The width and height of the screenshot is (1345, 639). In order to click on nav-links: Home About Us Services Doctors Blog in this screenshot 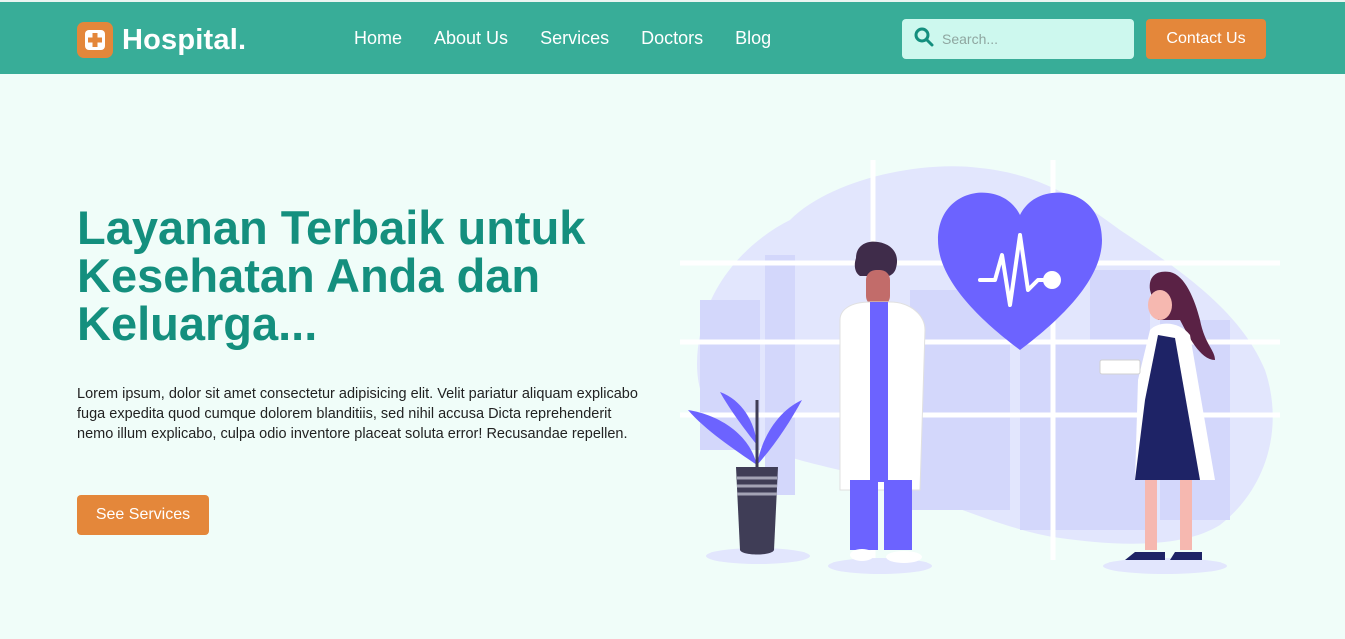, I will do `click(578, 38)`.